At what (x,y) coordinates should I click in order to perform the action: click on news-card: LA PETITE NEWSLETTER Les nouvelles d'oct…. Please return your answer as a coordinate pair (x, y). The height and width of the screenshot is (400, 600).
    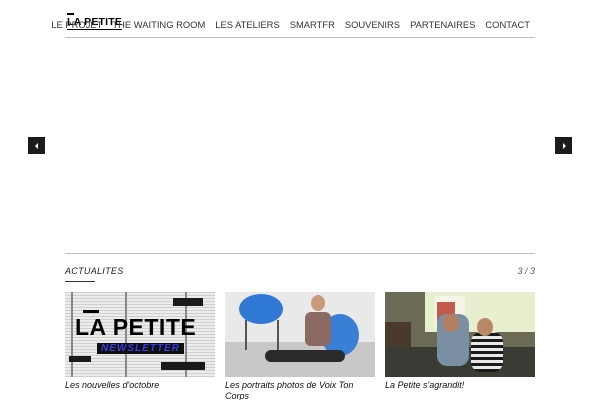
    Looking at the image, I should click on (140, 341).